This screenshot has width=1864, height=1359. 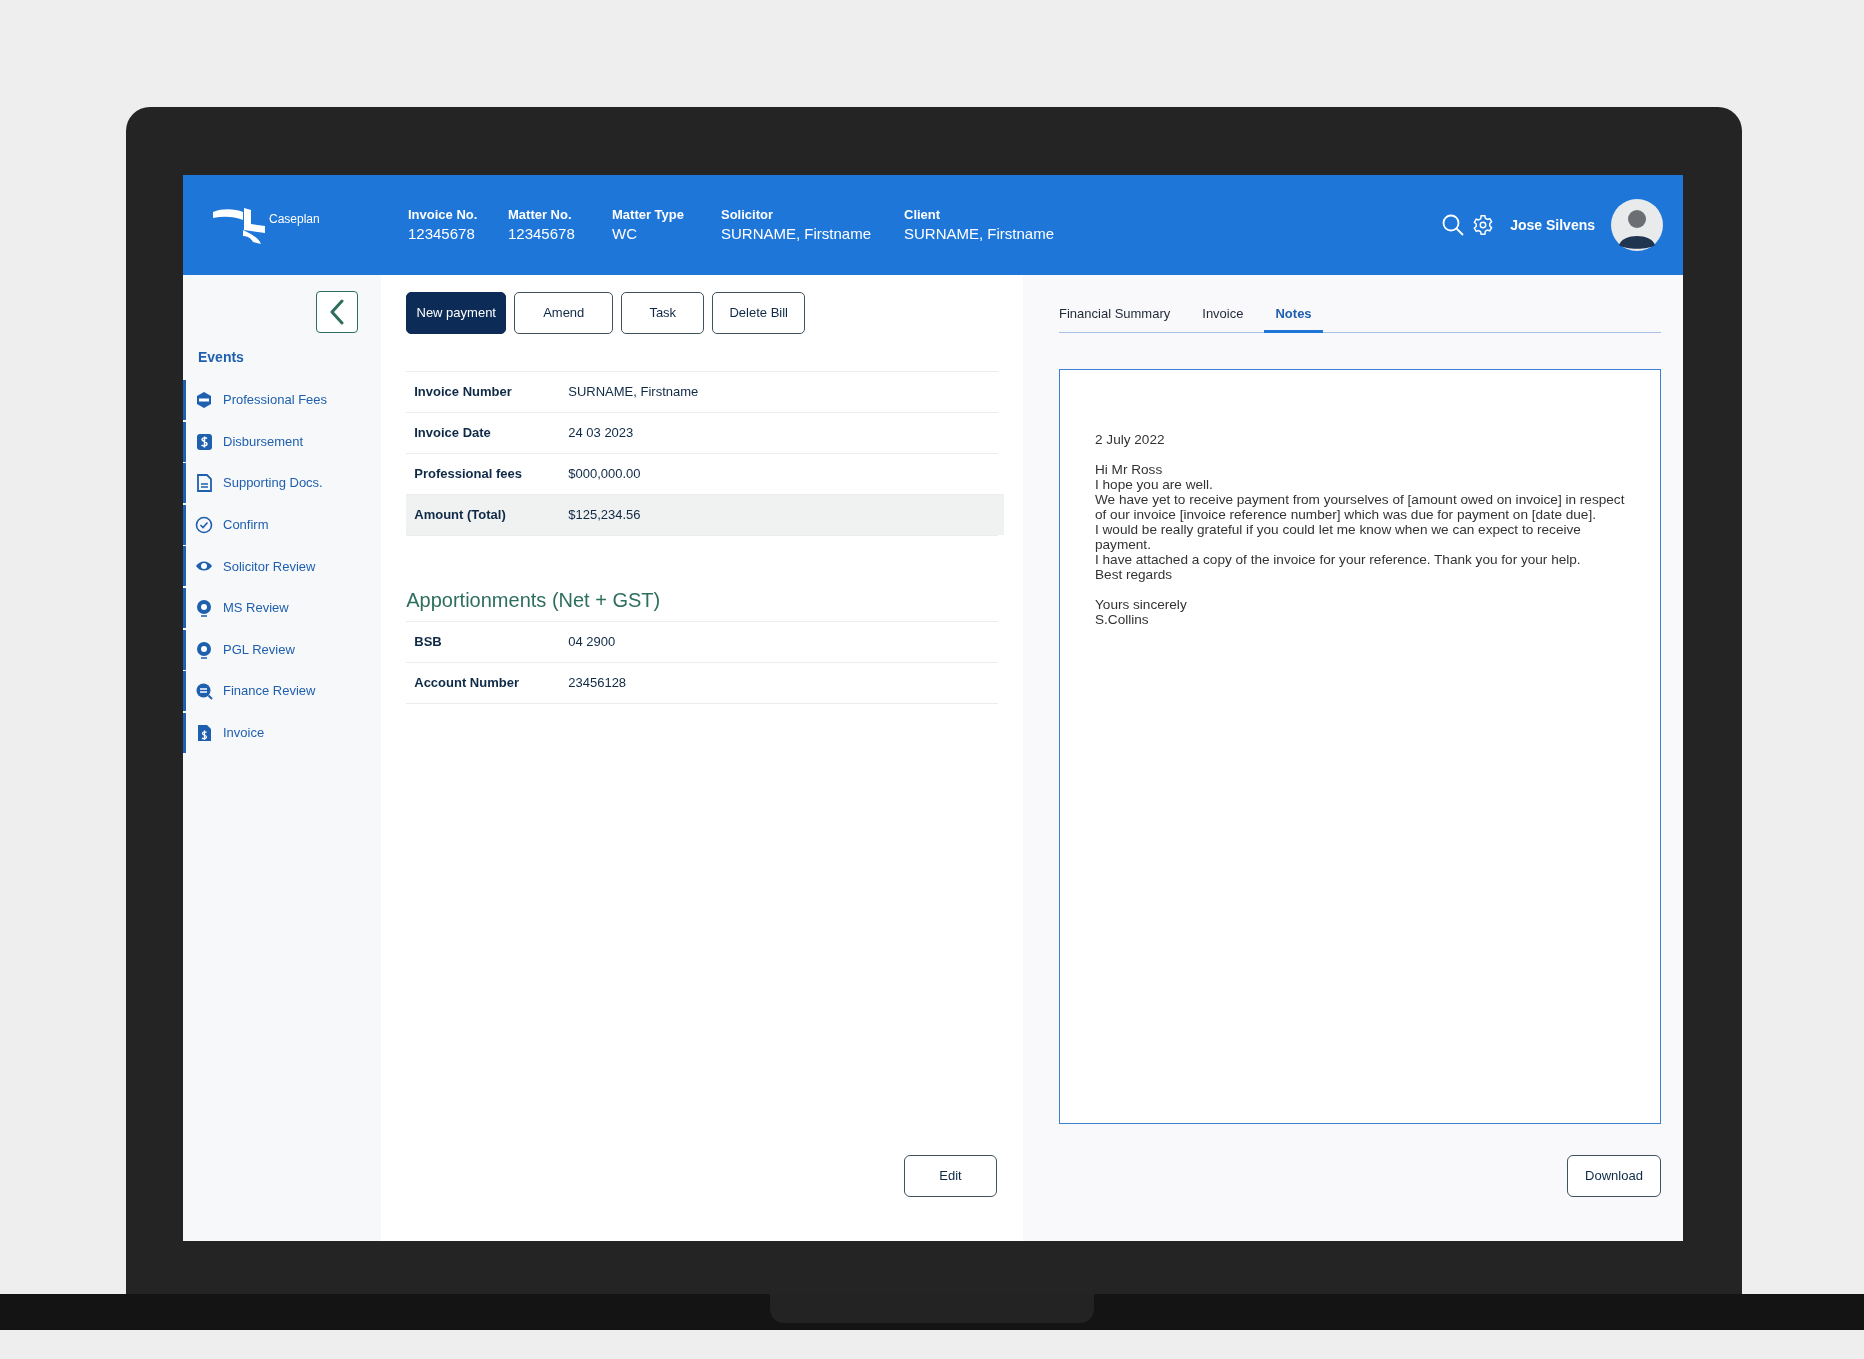 I want to click on field-label: Client, so click(x=923, y=215).